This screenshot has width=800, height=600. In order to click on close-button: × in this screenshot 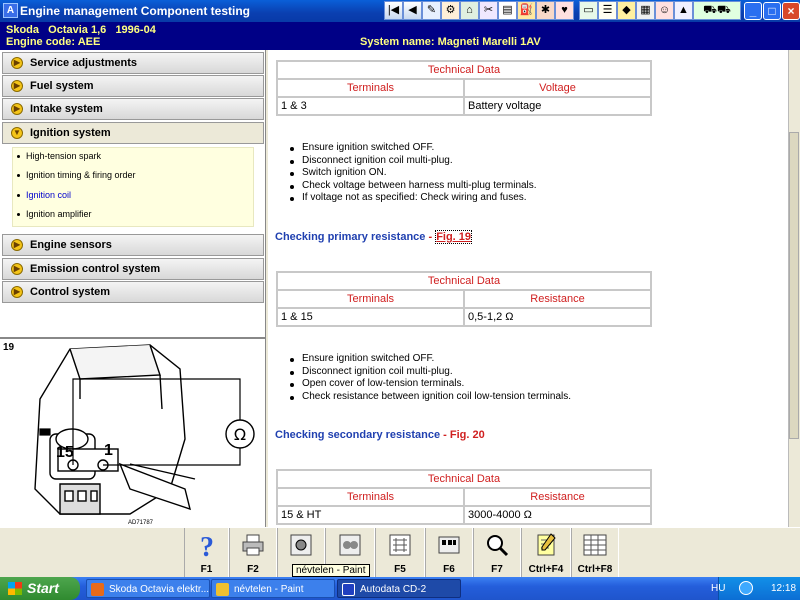, I will do `click(791, 11)`.